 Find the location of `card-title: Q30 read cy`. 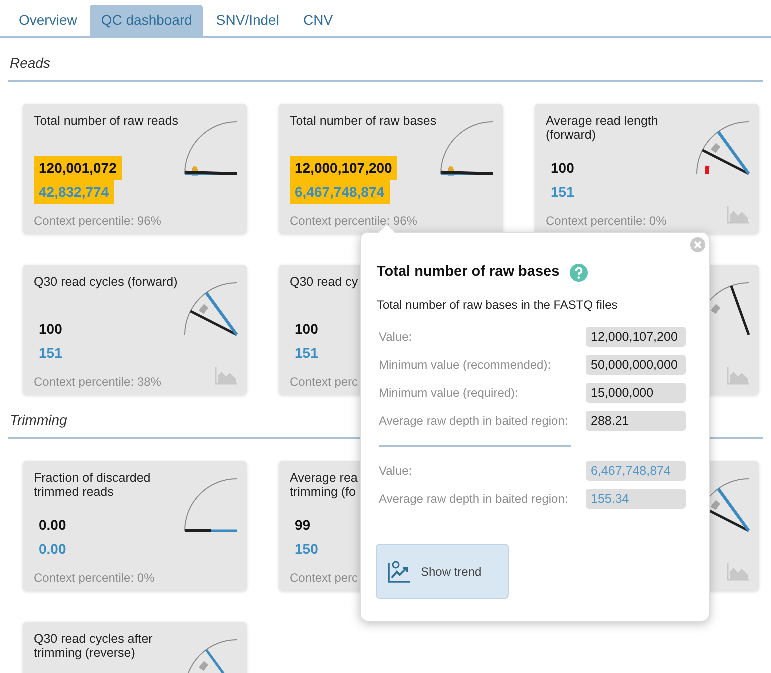

card-title: Q30 read cy is located at coordinates (324, 282).